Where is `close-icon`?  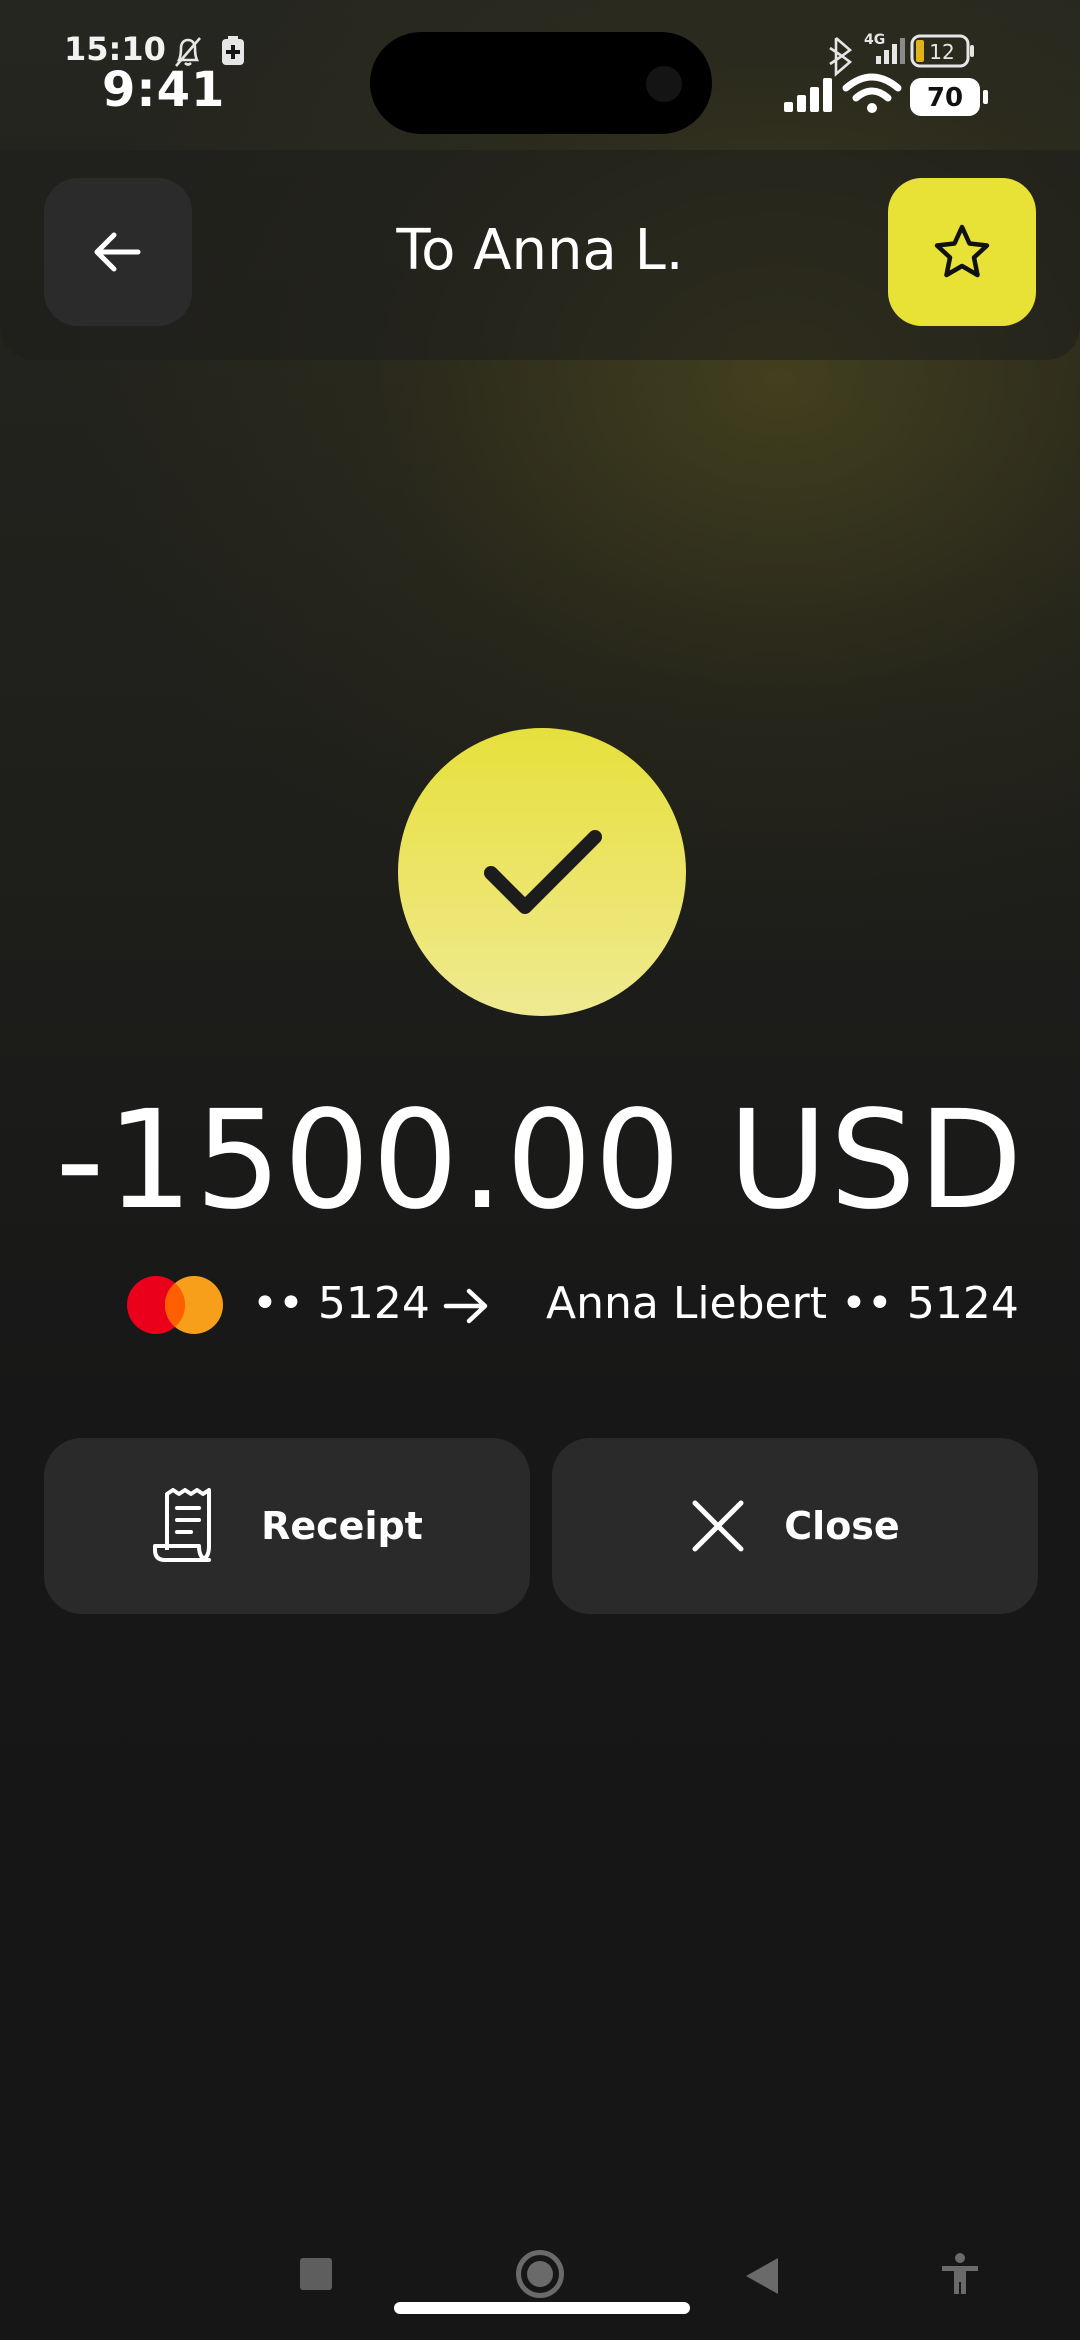
close-icon is located at coordinates (718, 1526).